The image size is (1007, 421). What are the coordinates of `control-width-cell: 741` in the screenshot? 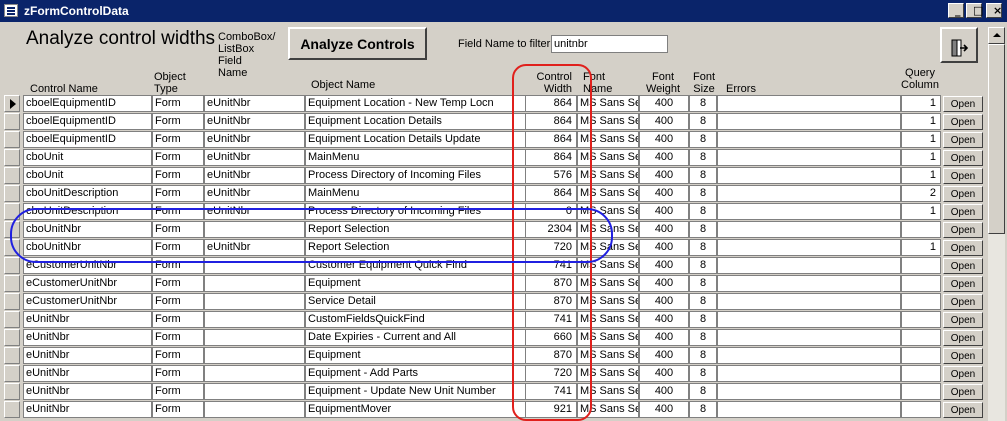 It's located at (551, 319).